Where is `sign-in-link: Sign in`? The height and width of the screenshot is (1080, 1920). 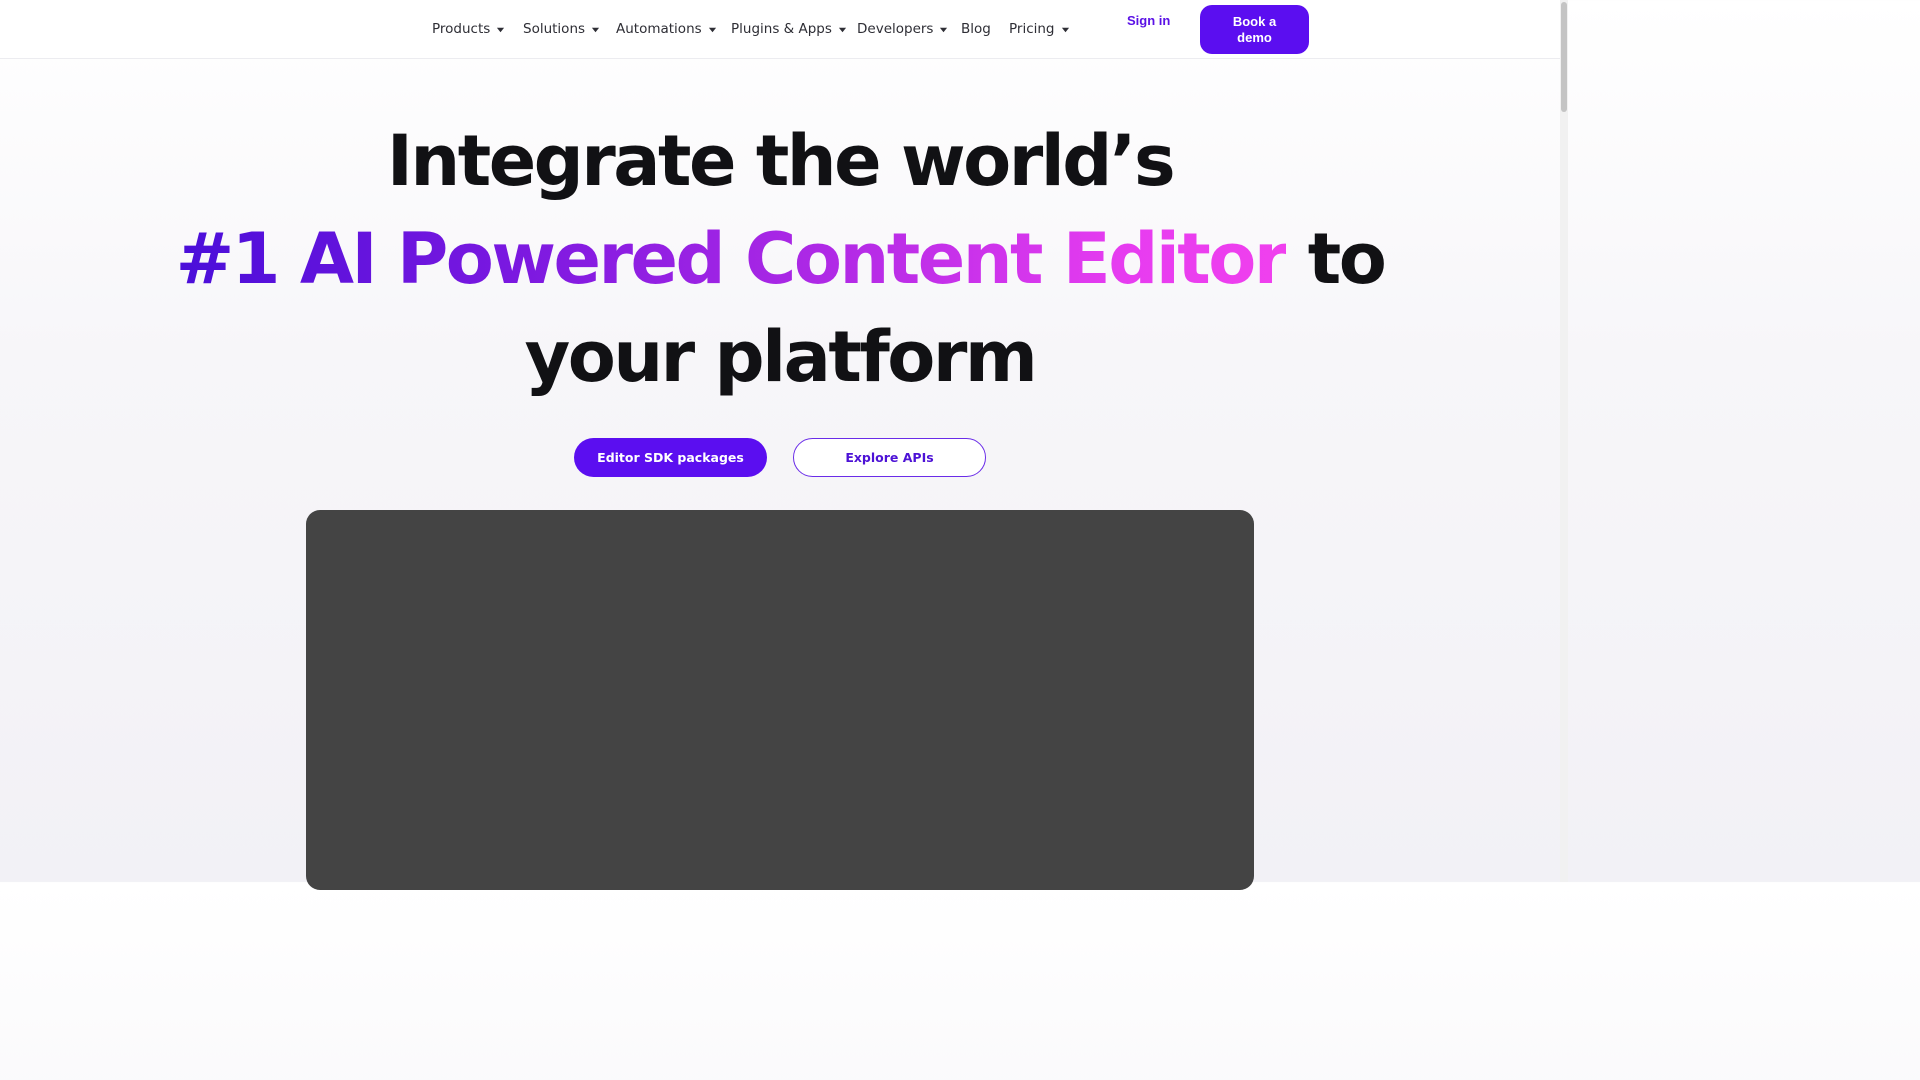
sign-in-link: Sign in is located at coordinates (1148, 21).